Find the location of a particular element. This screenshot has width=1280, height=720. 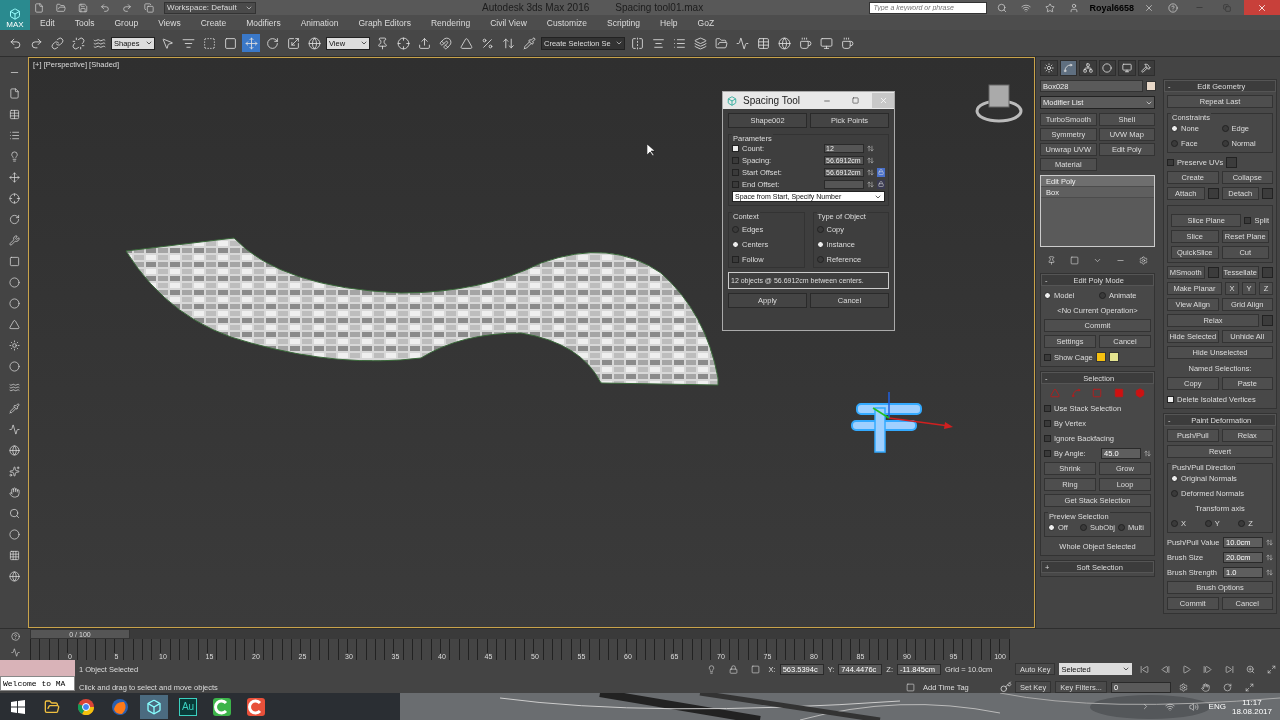

move-icon is located at coordinates (251, 43).